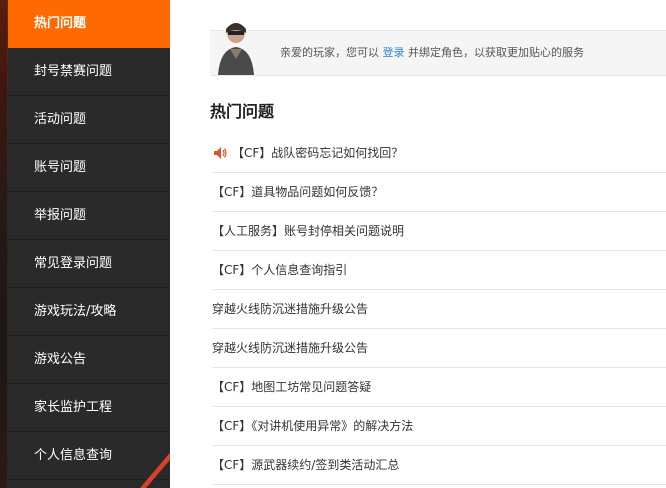 This screenshot has height=488, width=666. I want to click on notice-text: 亲爱的玩家，您可以 登录 并绑定角色，以获取更加贴心的服务, so click(432, 53).